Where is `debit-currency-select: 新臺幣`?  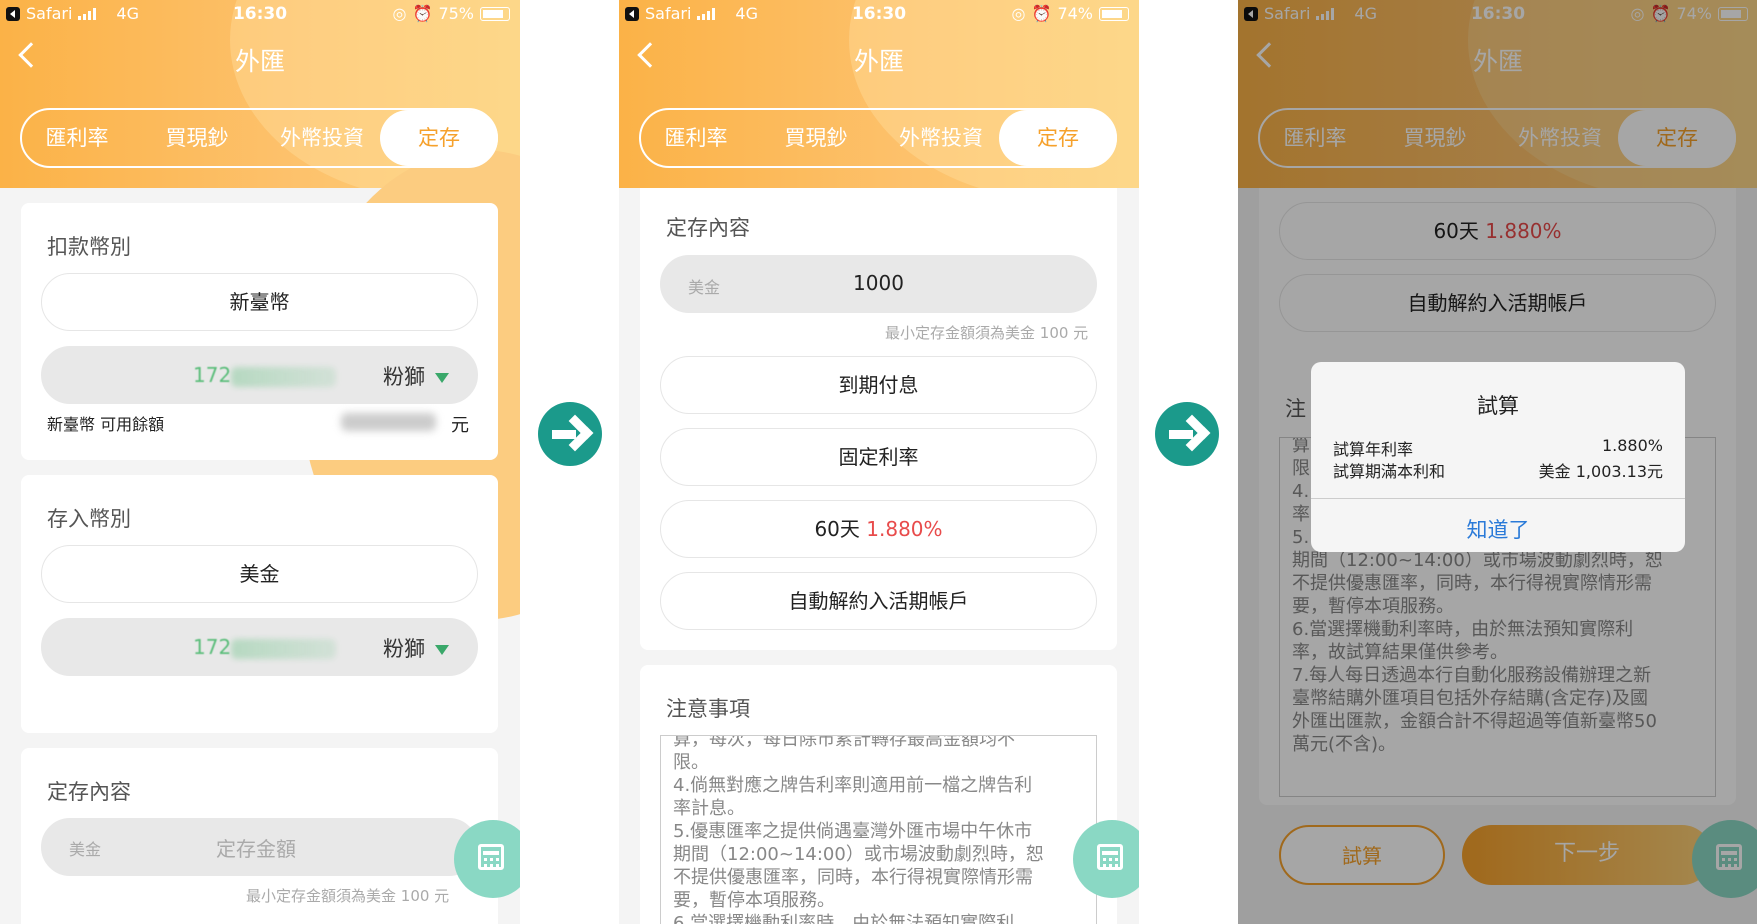 debit-currency-select: 新臺幣 is located at coordinates (259, 302).